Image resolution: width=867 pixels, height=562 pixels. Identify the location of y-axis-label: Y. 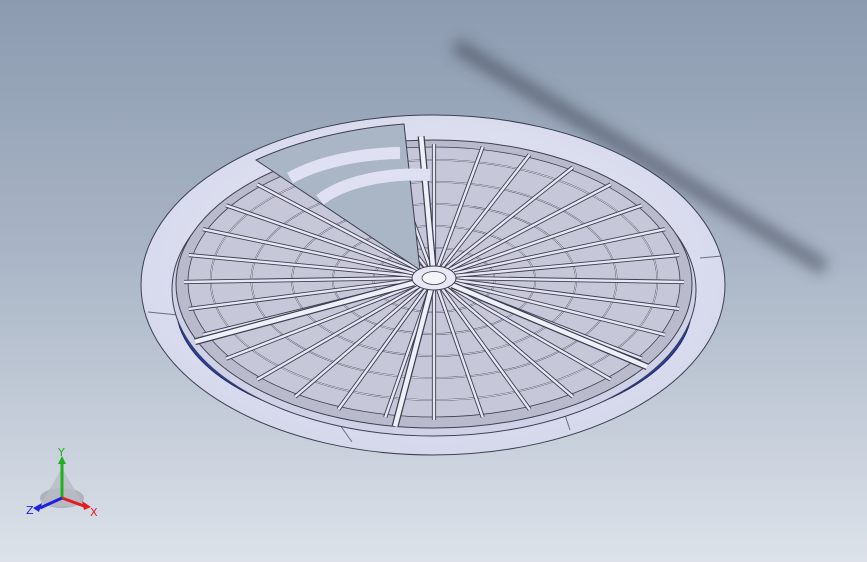
(61, 452).